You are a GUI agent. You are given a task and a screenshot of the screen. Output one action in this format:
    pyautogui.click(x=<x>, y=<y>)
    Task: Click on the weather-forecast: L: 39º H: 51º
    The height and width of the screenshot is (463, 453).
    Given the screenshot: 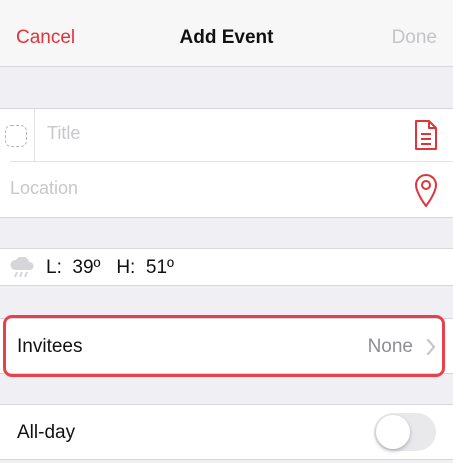 What is the action you would take?
    pyautogui.click(x=110, y=267)
    